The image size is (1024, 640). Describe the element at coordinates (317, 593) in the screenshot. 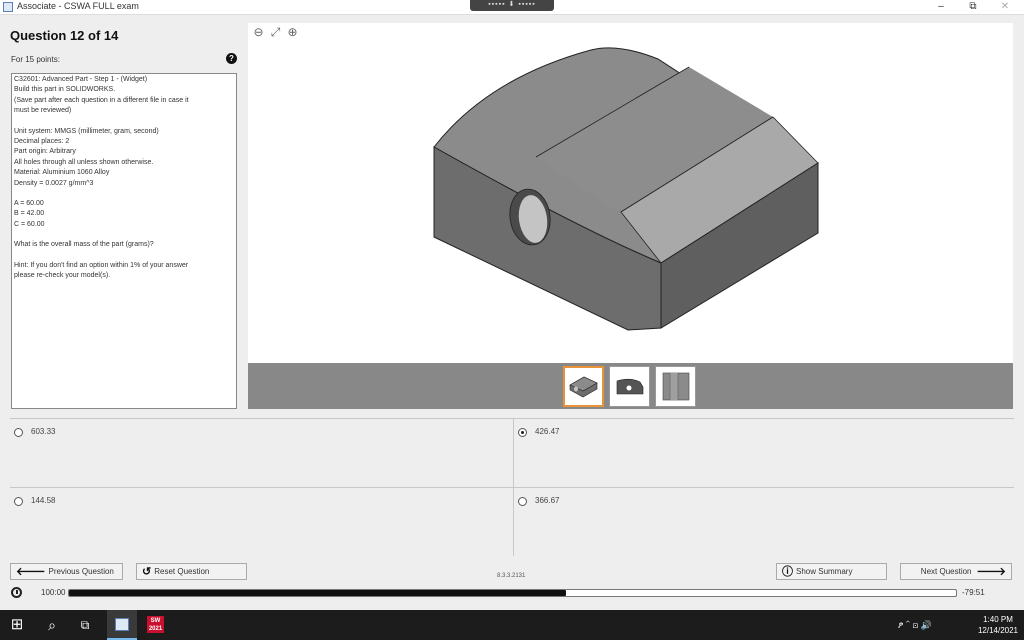

I see `time-progress-fill` at that location.